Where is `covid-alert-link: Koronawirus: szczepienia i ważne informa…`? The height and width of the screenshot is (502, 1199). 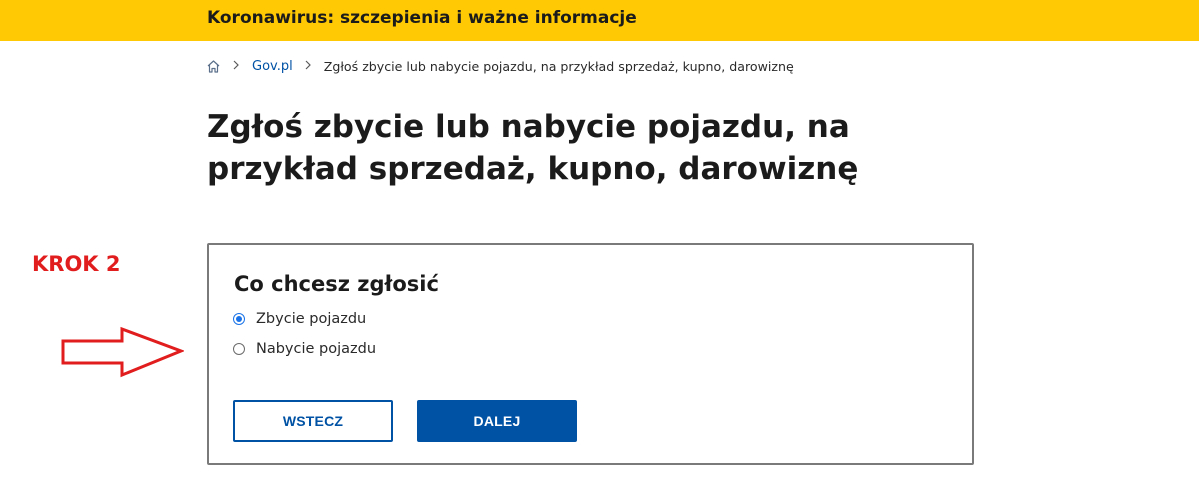
covid-alert-link: Koronawirus: szczepienia i ważne informa… is located at coordinates (422, 18).